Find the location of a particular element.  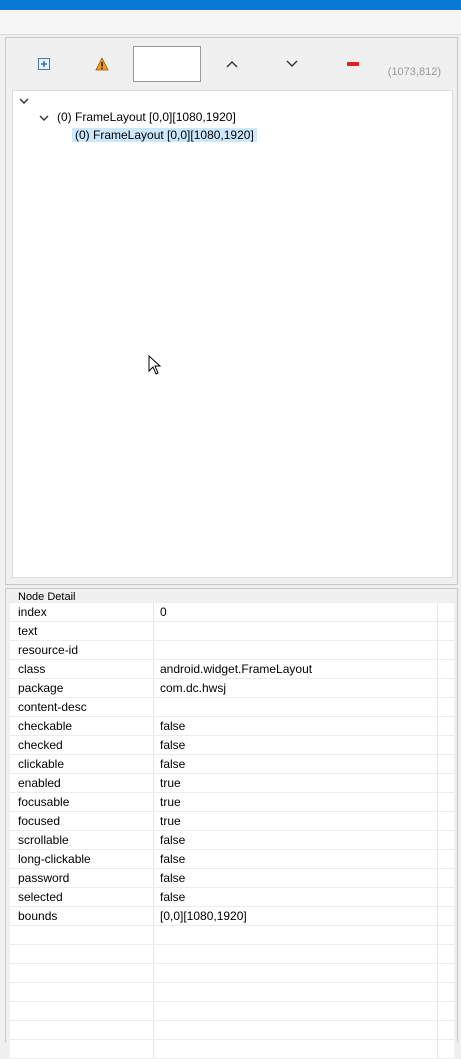

chevron-up-icon is located at coordinates (232, 64).